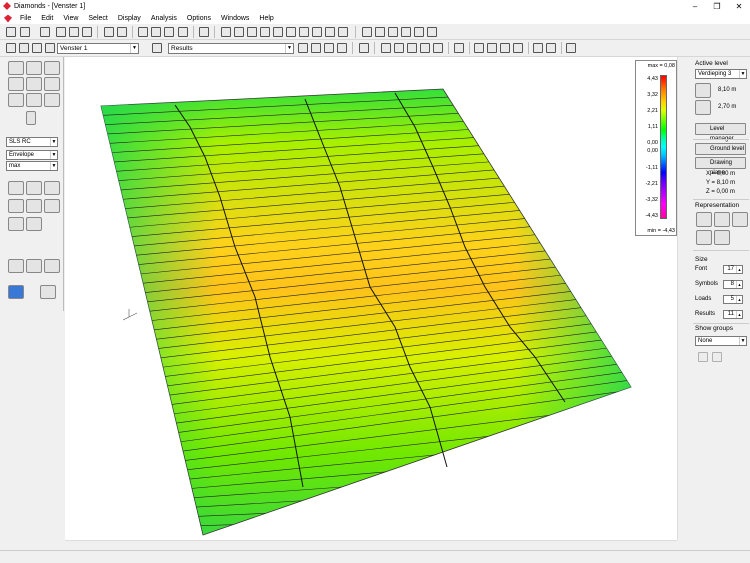 The image size is (750, 563). What do you see at coordinates (199, 18) in the screenshot?
I see `menu-options: Options` at bounding box center [199, 18].